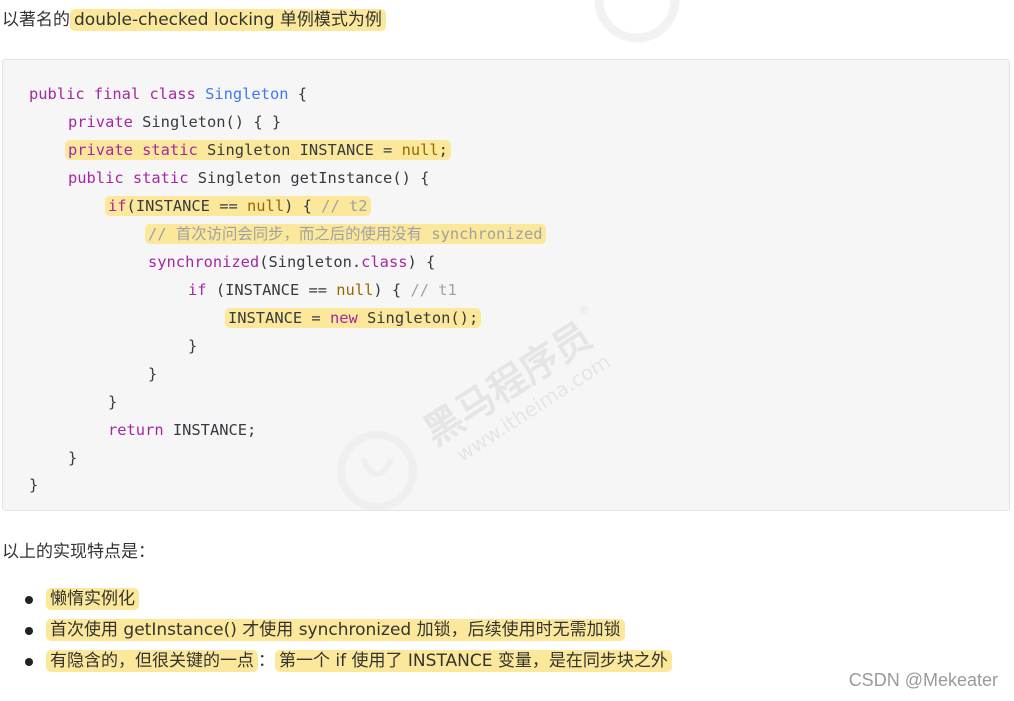  Describe the element at coordinates (923, 680) in the screenshot. I see `source-credit: CSDN @Mekeater` at that location.